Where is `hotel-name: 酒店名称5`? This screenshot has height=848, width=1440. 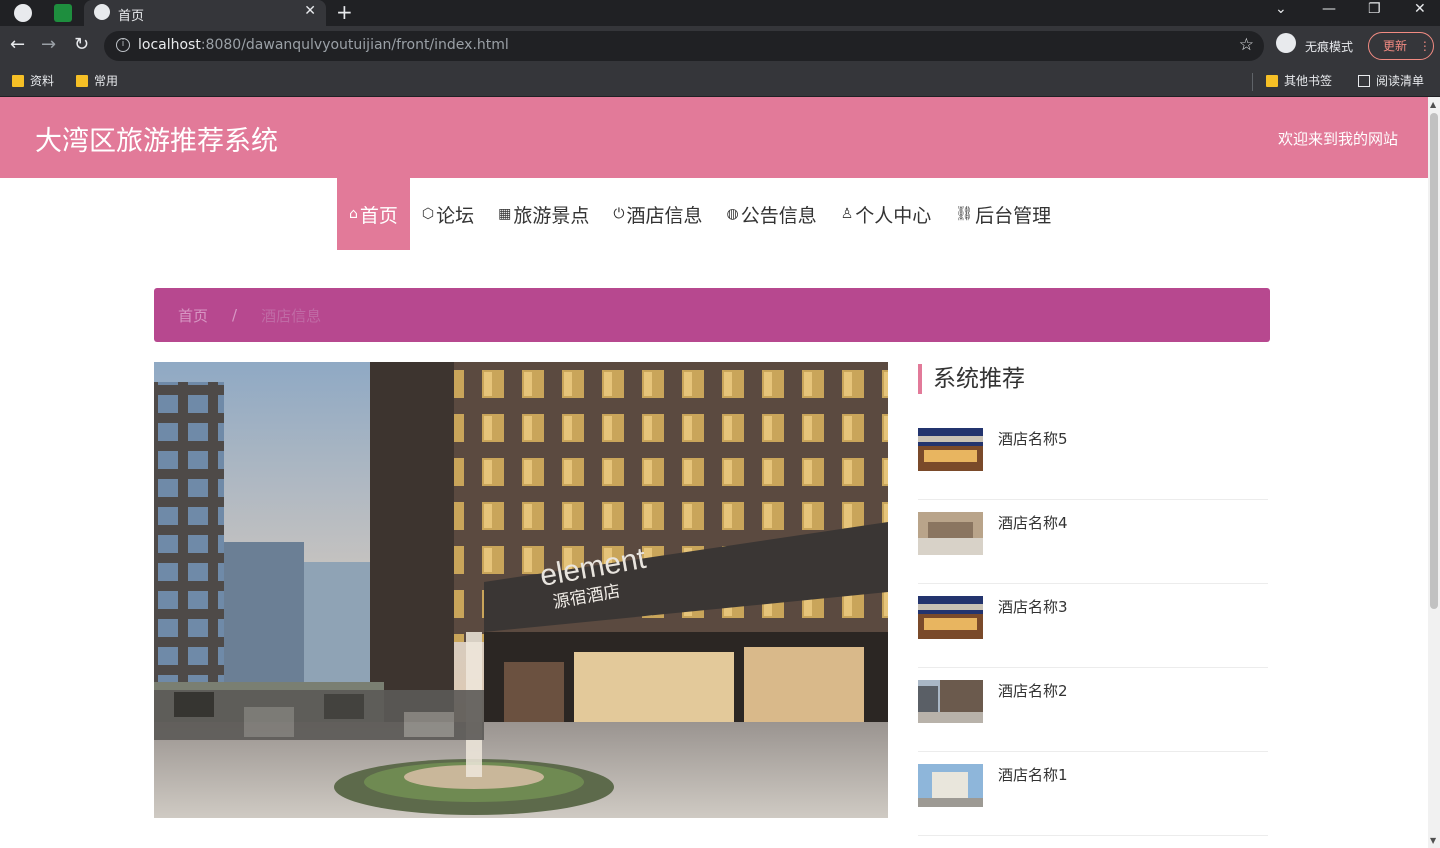
hotel-name: 酒店名称5 is located at coordinates (1033, 438).